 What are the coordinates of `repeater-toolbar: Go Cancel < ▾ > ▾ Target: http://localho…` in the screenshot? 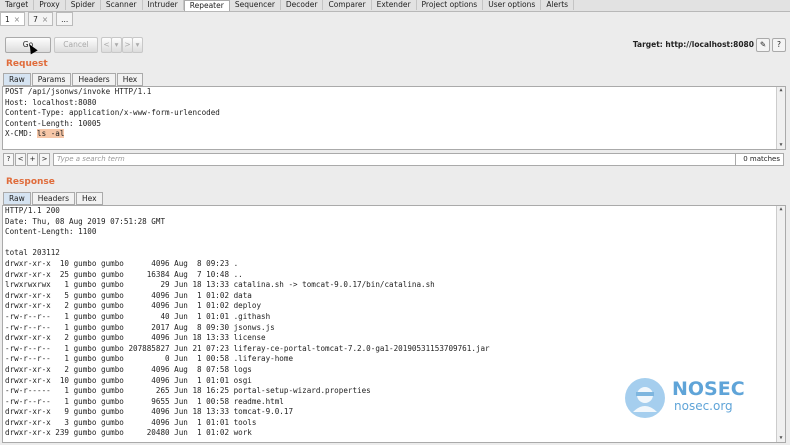 It's located at (395, 42).